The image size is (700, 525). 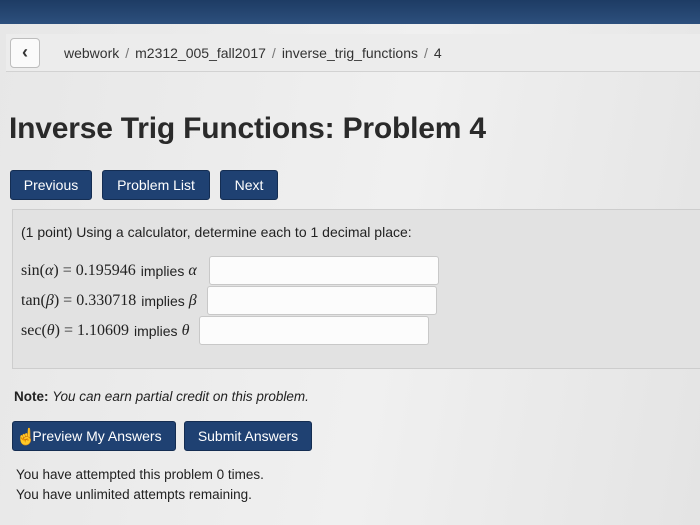 What do you see at coordinates (75, 330) in the screenshot?
I see `sec-expression: sec(θ) = 1.10609` at bounding box center [75, 330].